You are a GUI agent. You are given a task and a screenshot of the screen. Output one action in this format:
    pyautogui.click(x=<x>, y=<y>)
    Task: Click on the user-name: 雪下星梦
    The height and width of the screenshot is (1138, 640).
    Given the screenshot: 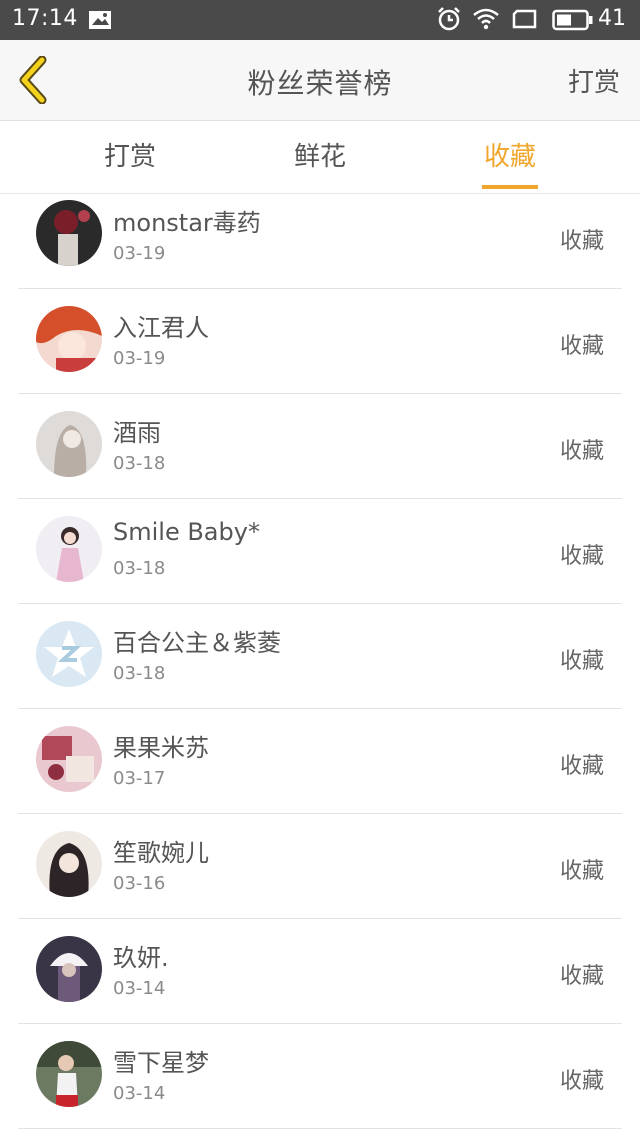 What is the action you would take?
    pyautogui.click(x=161, y=1063)
    